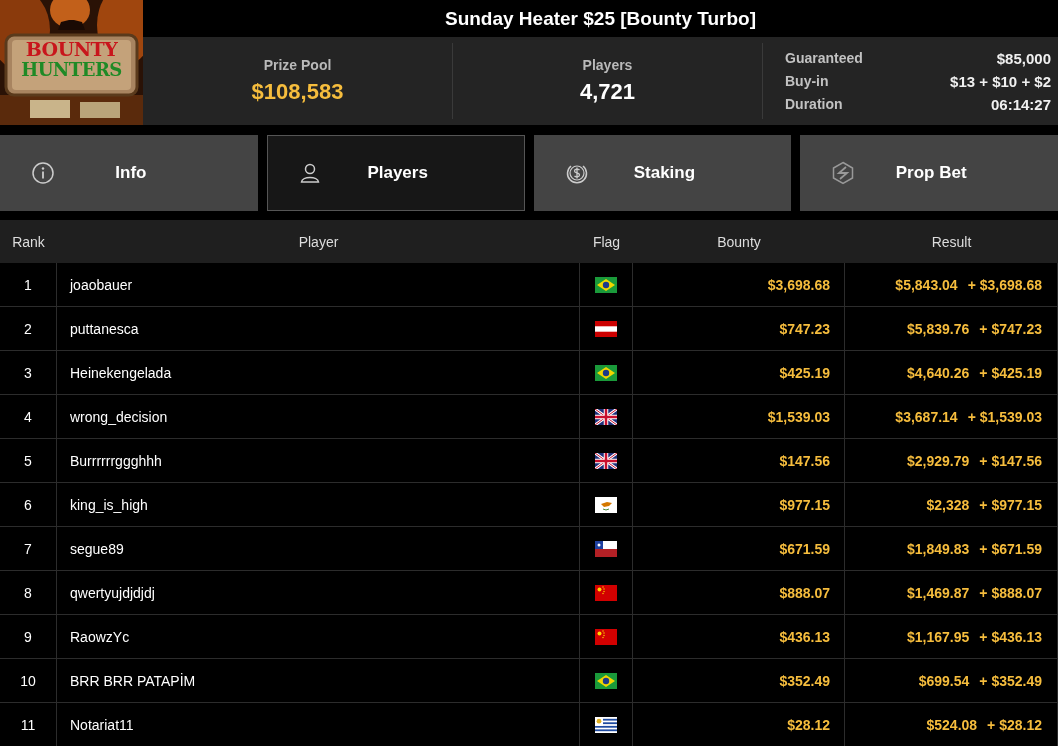 This screenshot has width=1058, height=746. I want to click on detail-label: Buy-in, so click(807, 81).